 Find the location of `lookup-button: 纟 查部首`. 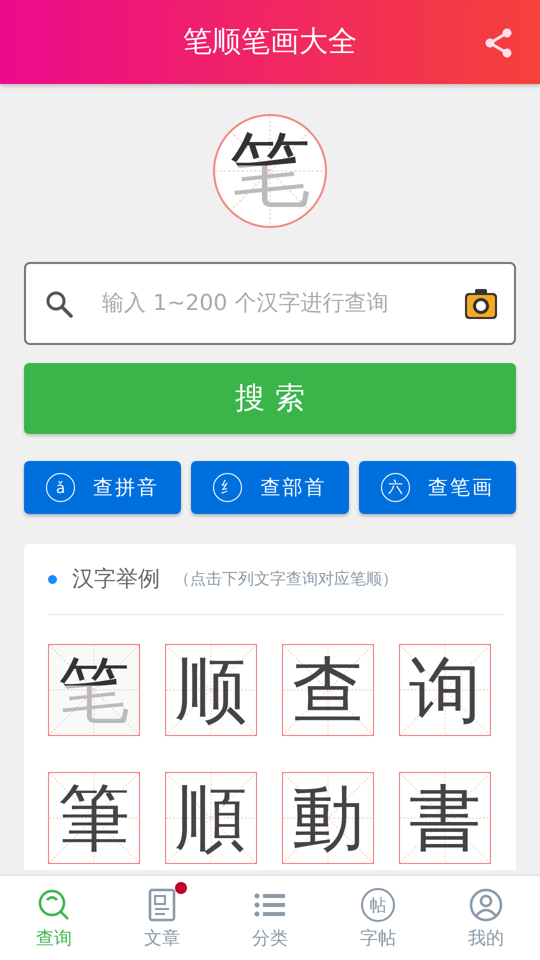

lookup-button: 纟 查部首 is located at coordinates (270, 487).